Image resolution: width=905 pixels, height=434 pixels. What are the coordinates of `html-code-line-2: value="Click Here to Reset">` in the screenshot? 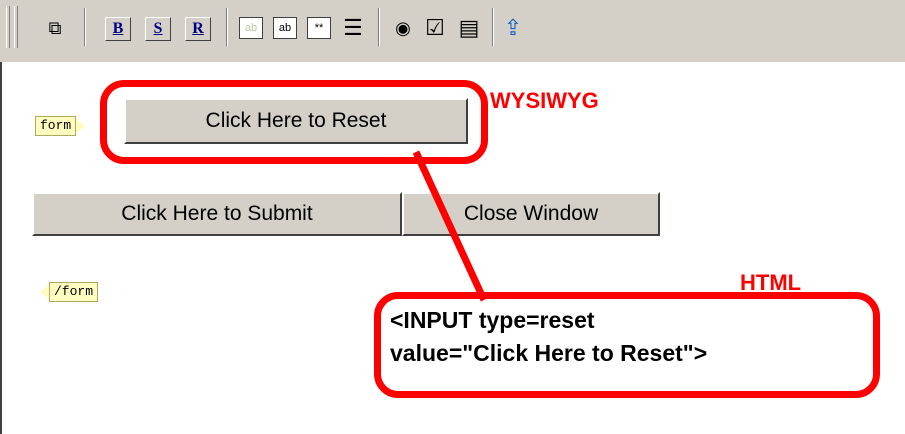 It's located at (549, 353).